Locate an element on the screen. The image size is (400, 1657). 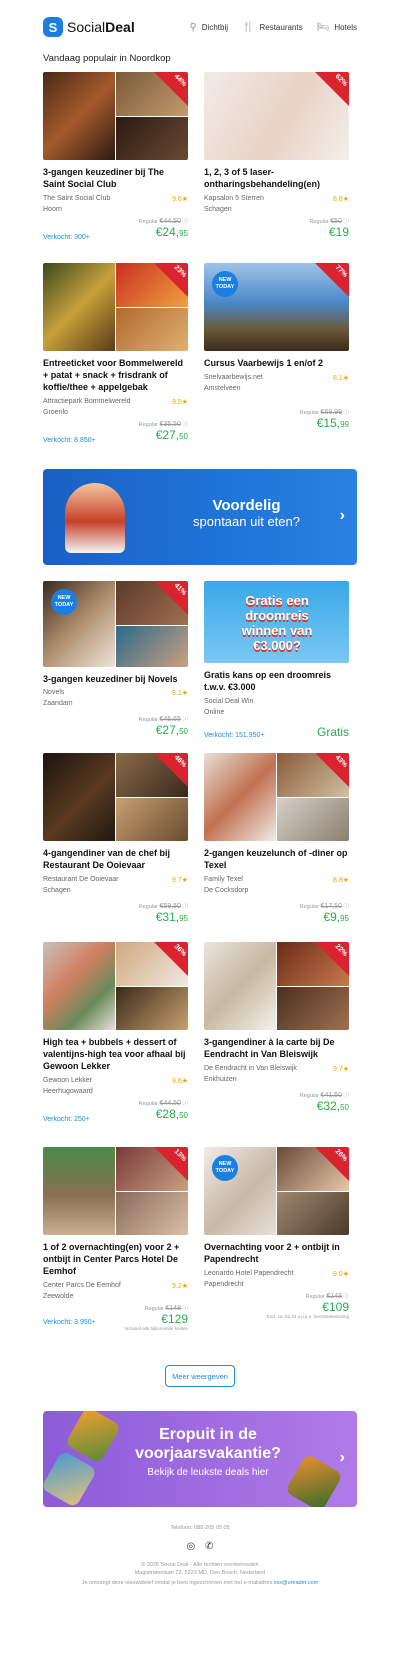
logo-icon: S is located at coordinates (53, 27).